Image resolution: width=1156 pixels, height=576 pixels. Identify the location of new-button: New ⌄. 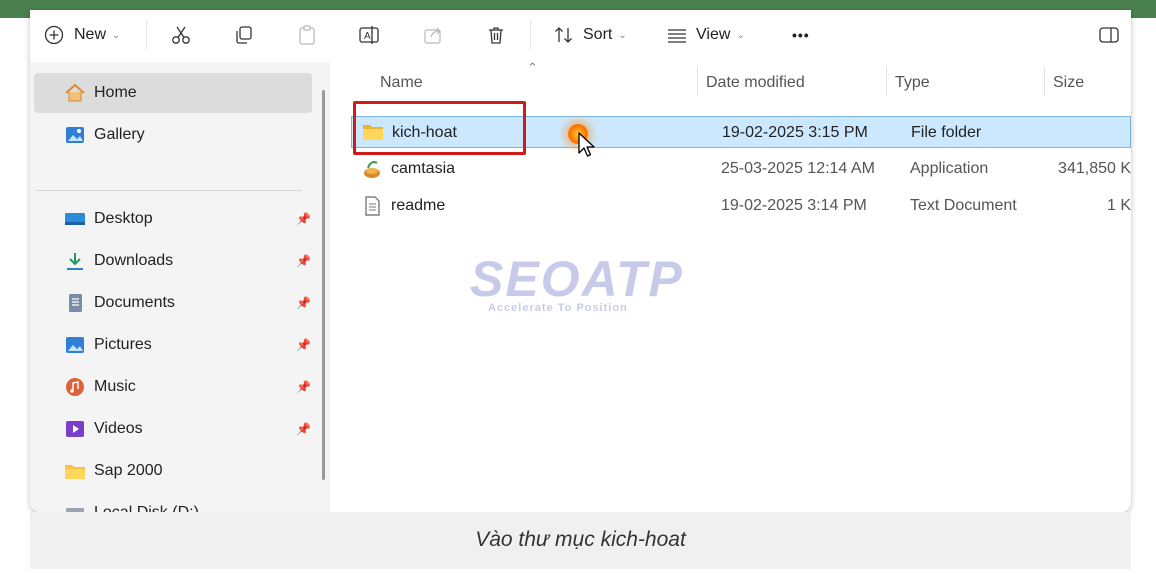
(82, 35).